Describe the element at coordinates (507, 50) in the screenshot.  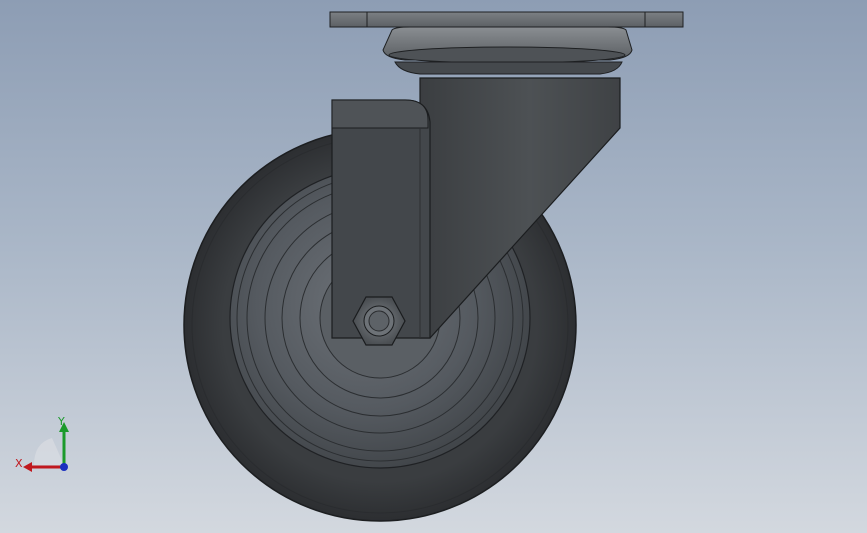
I see `swivel-bearing` at that location.